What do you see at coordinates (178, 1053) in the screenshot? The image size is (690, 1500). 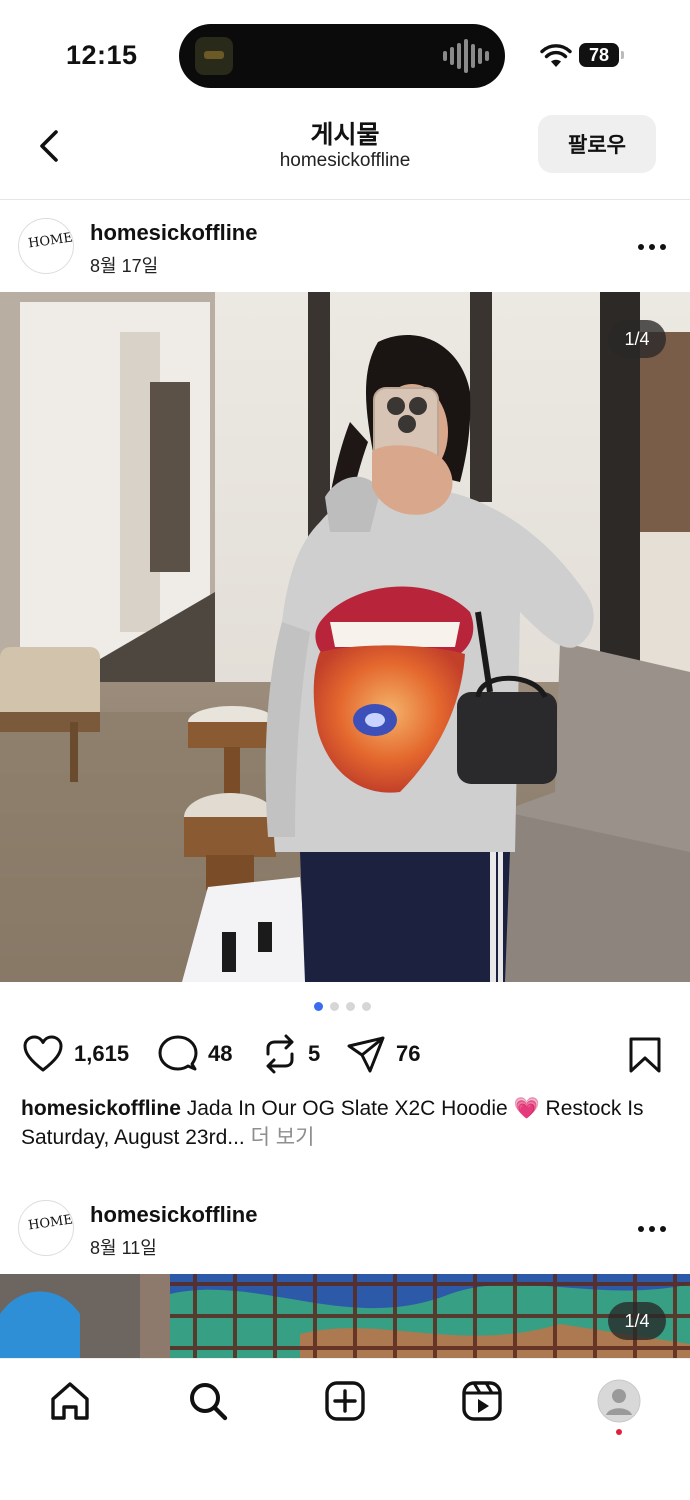 I see `comment-icon` at bounding box center [178, 1053].